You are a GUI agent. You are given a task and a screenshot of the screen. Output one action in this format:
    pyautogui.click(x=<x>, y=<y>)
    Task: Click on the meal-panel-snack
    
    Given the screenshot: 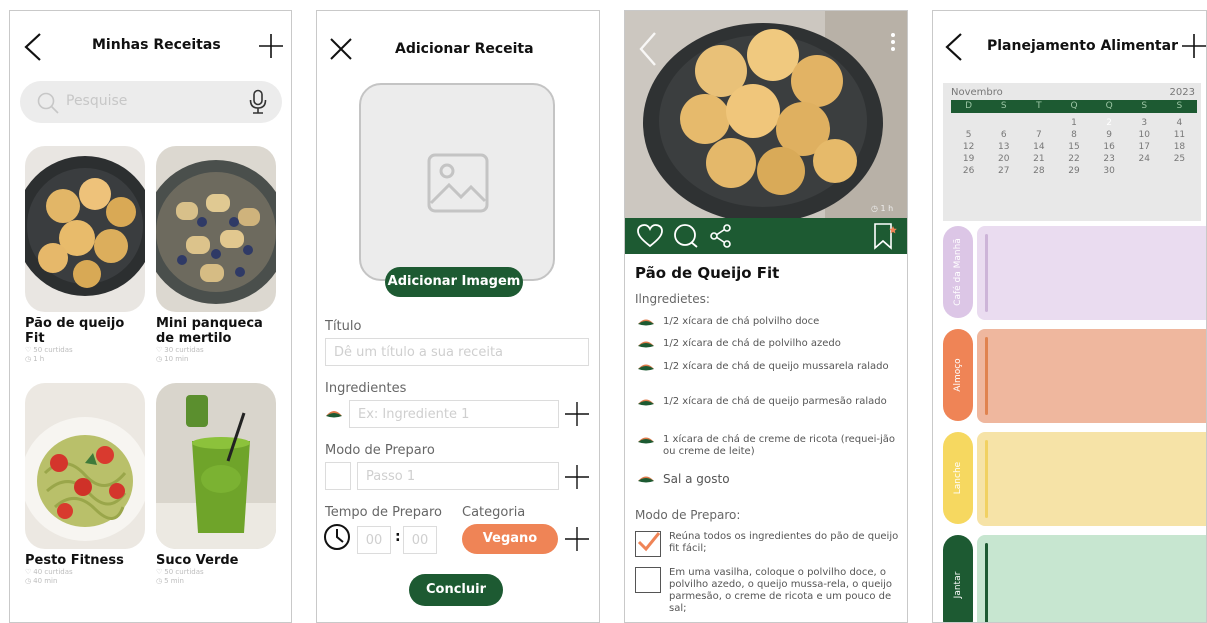 What is the action you would take?
    pyautogui.click(x=1091, y=479)
    